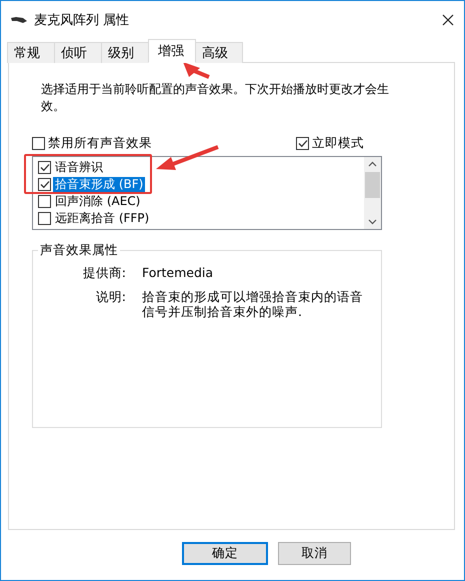 The width and height of the screenshot is (465, 581). Describe the element at coordinates (78, 52) in the screenshot. I see `tab: 侦听` at that location.